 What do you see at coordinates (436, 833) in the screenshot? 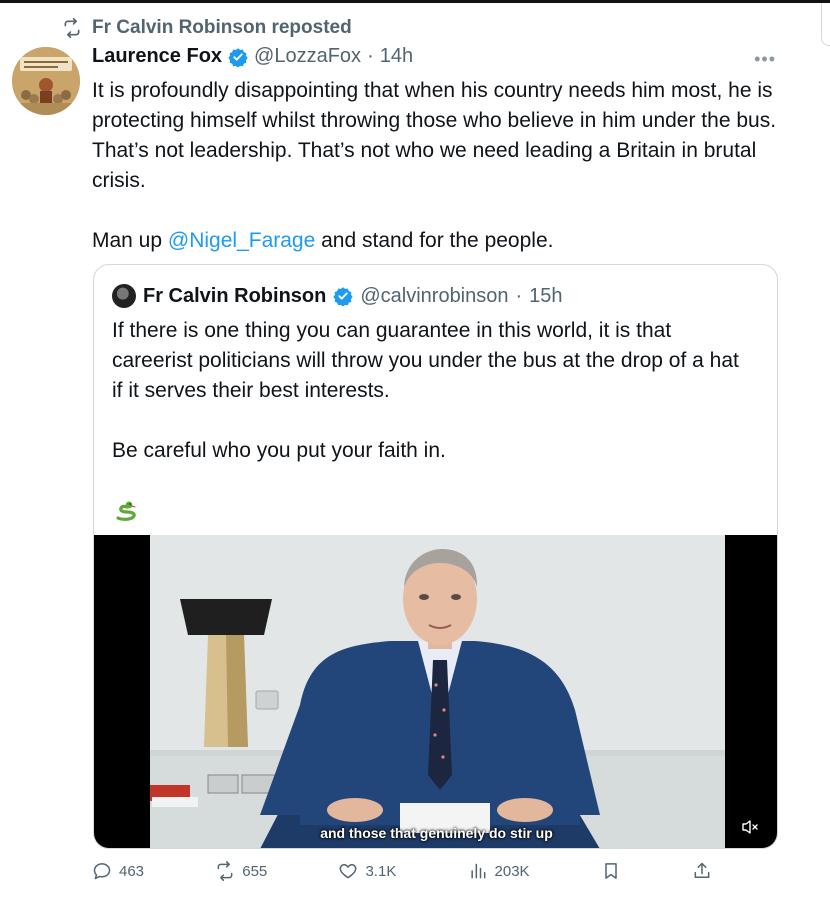
I see `video-caption: and those that genuinely do stir up` at bounding box center [436, 833].